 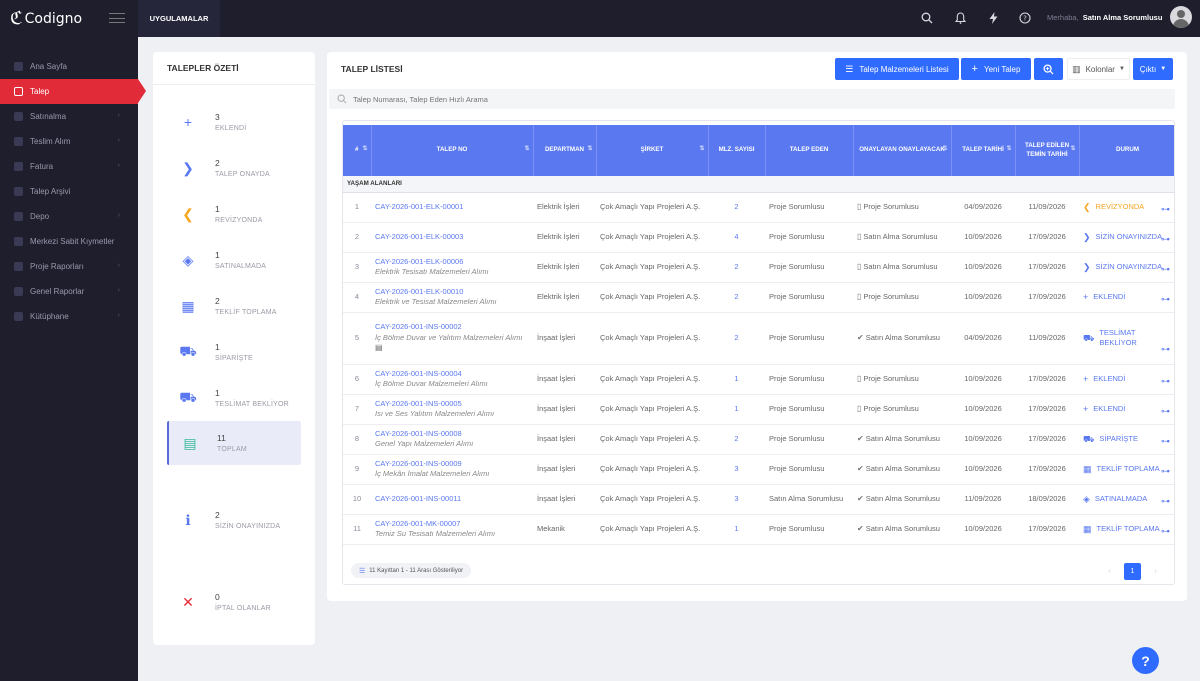 What do you see at coordinates (452, 207) in the screenshot?
I see `request-number-link: CAY-2026-001-ELK-00001` at bounding box center [452, 207].